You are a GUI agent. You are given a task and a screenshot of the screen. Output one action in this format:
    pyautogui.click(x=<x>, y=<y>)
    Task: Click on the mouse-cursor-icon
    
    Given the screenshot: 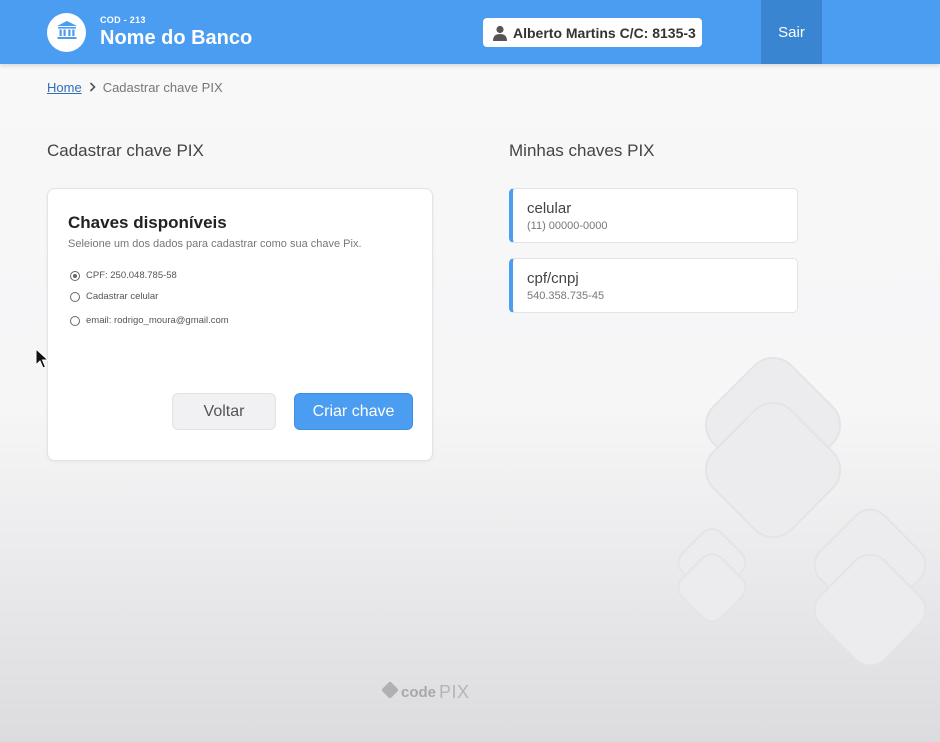 What is the action you would take?
    pyautogui.click(x=42, y=361)
    